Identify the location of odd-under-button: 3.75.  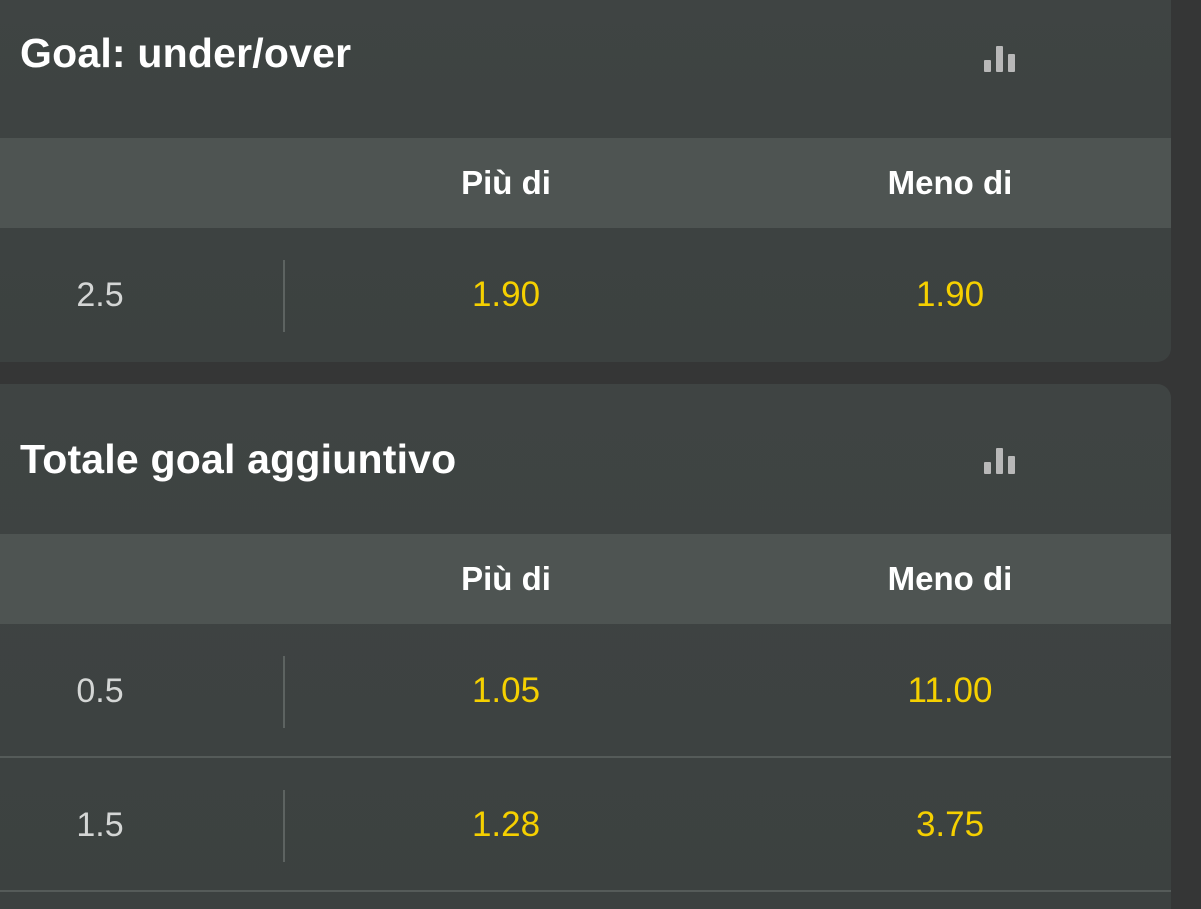
(950, 825).